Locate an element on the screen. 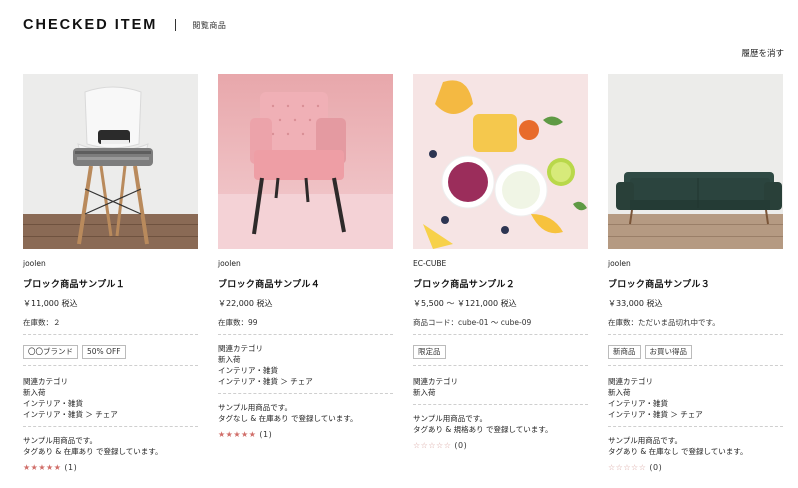 The width and height of the screenshot is (798, 488). product-tag: お買い得品 is located at coordinates (668, 352).